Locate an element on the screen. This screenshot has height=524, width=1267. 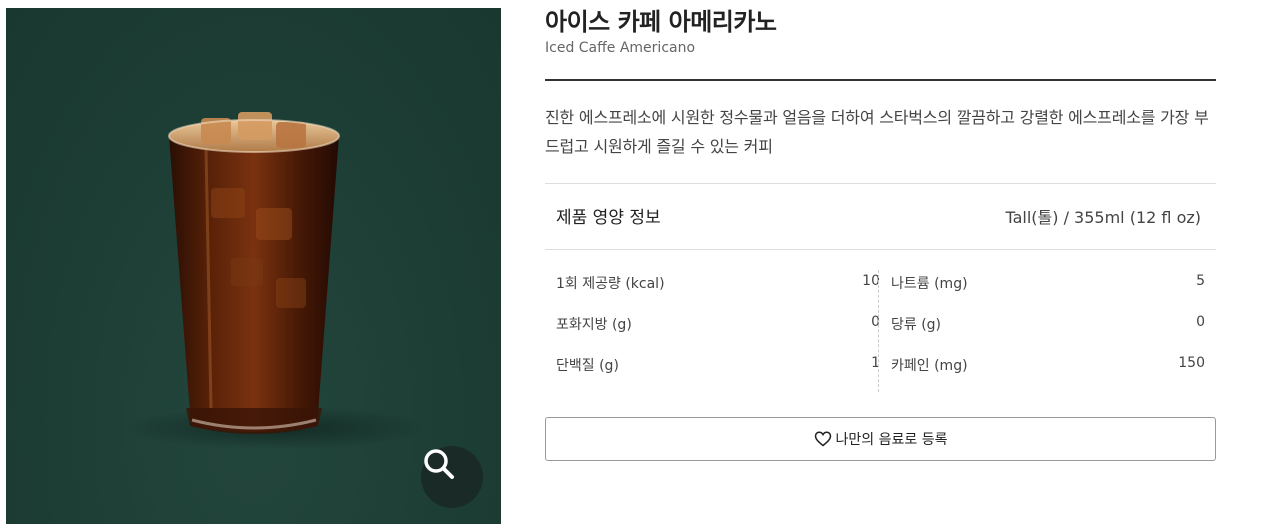
nutrition-column-divider is located at coordinates (878, 331).